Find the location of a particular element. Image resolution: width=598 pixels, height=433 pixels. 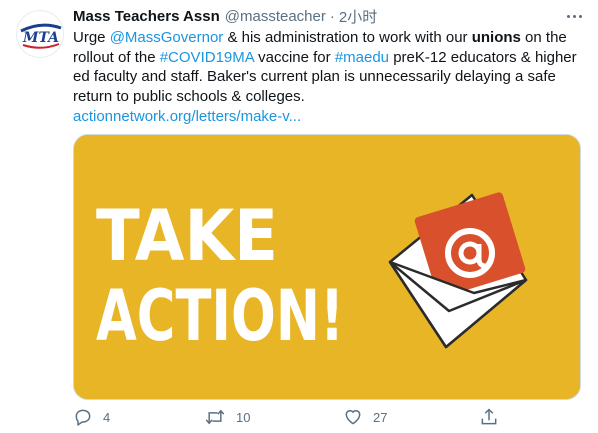

retweet-icon is located at coordinates (215, 417).